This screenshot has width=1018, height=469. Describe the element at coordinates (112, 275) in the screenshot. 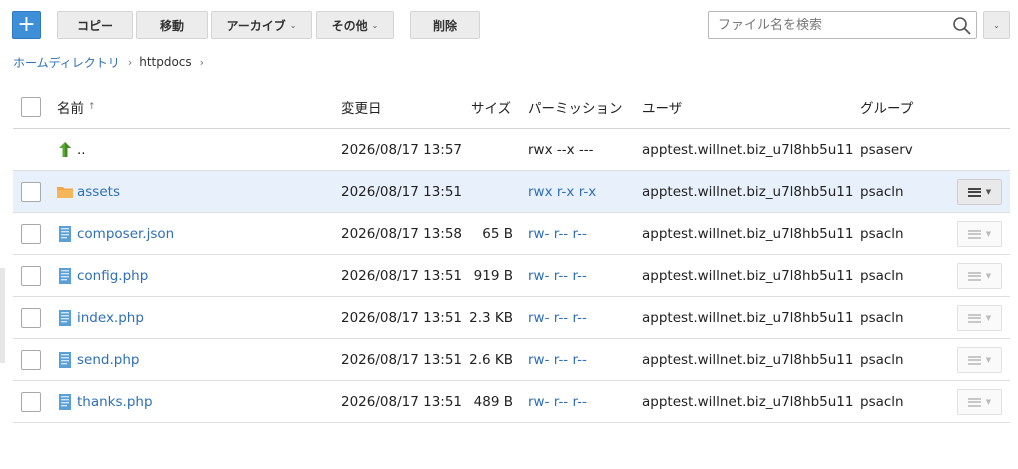

I see `file-name-link: config.php` at that location.